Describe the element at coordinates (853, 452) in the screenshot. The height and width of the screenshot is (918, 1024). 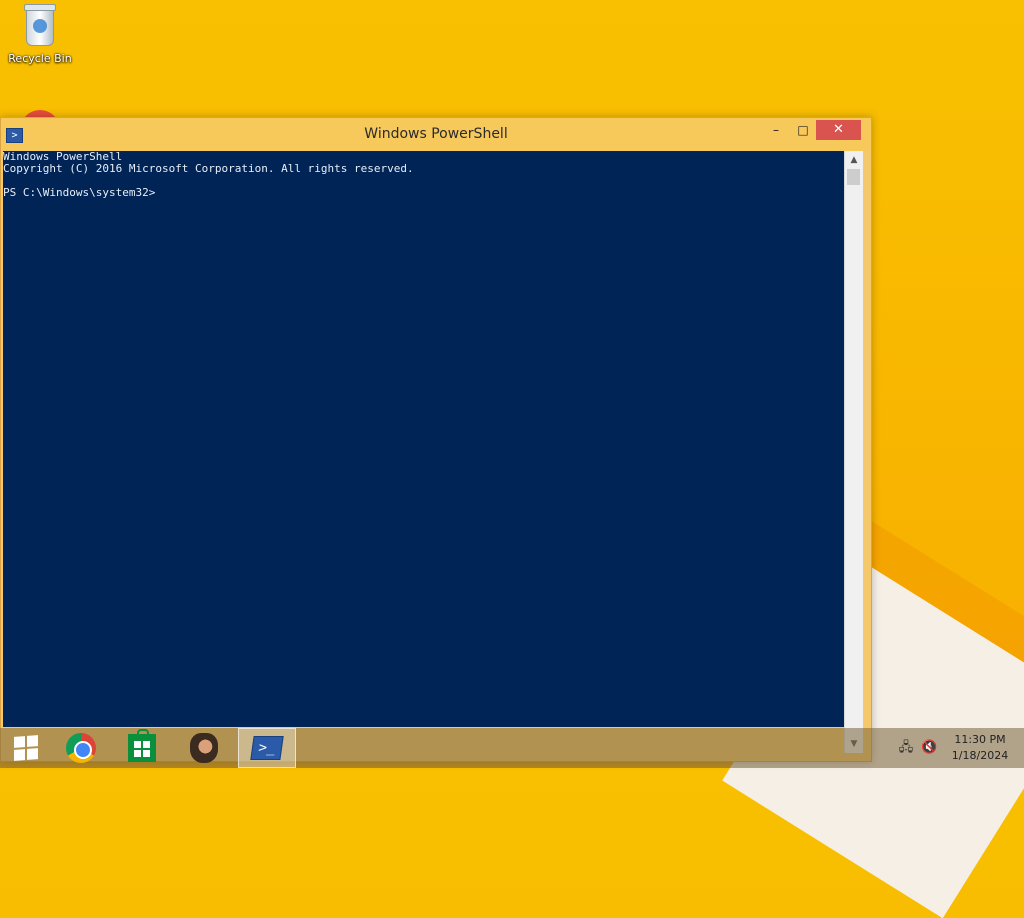
I see `vertical-scrollbar: ▲ ▼` at that location.